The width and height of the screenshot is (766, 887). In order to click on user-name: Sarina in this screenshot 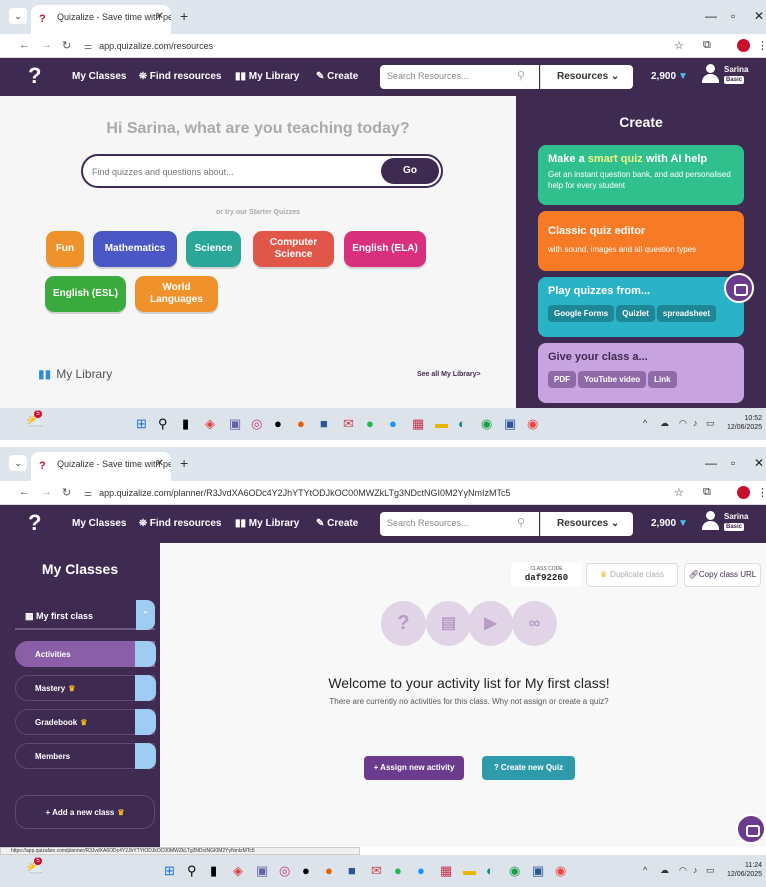, I will do `click(736, 69)`.